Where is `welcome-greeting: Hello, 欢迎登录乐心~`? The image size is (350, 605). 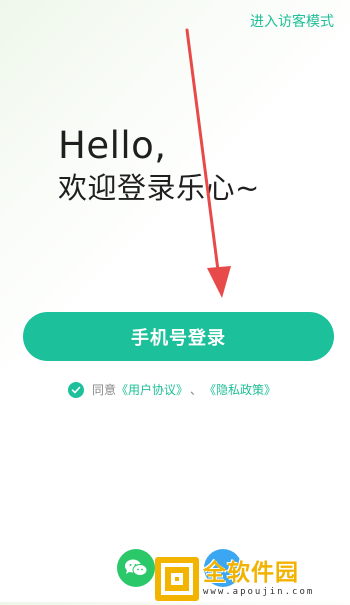
welcome-greeting: Hello, 欢迎登录乐心~ is located at coordinates (159, 166).